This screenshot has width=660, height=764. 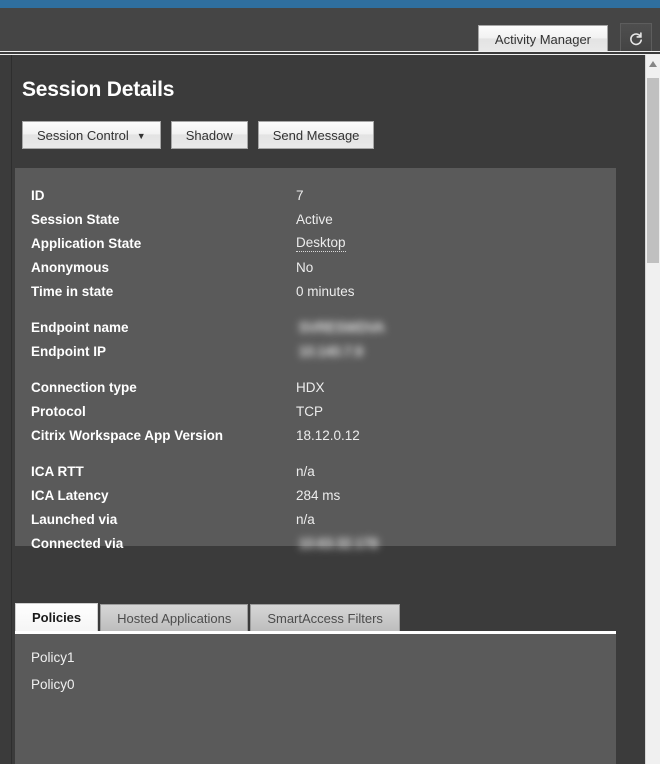 I want to click on detail-value-redacted: 10.140.7.9, so click(x=331, y=351).